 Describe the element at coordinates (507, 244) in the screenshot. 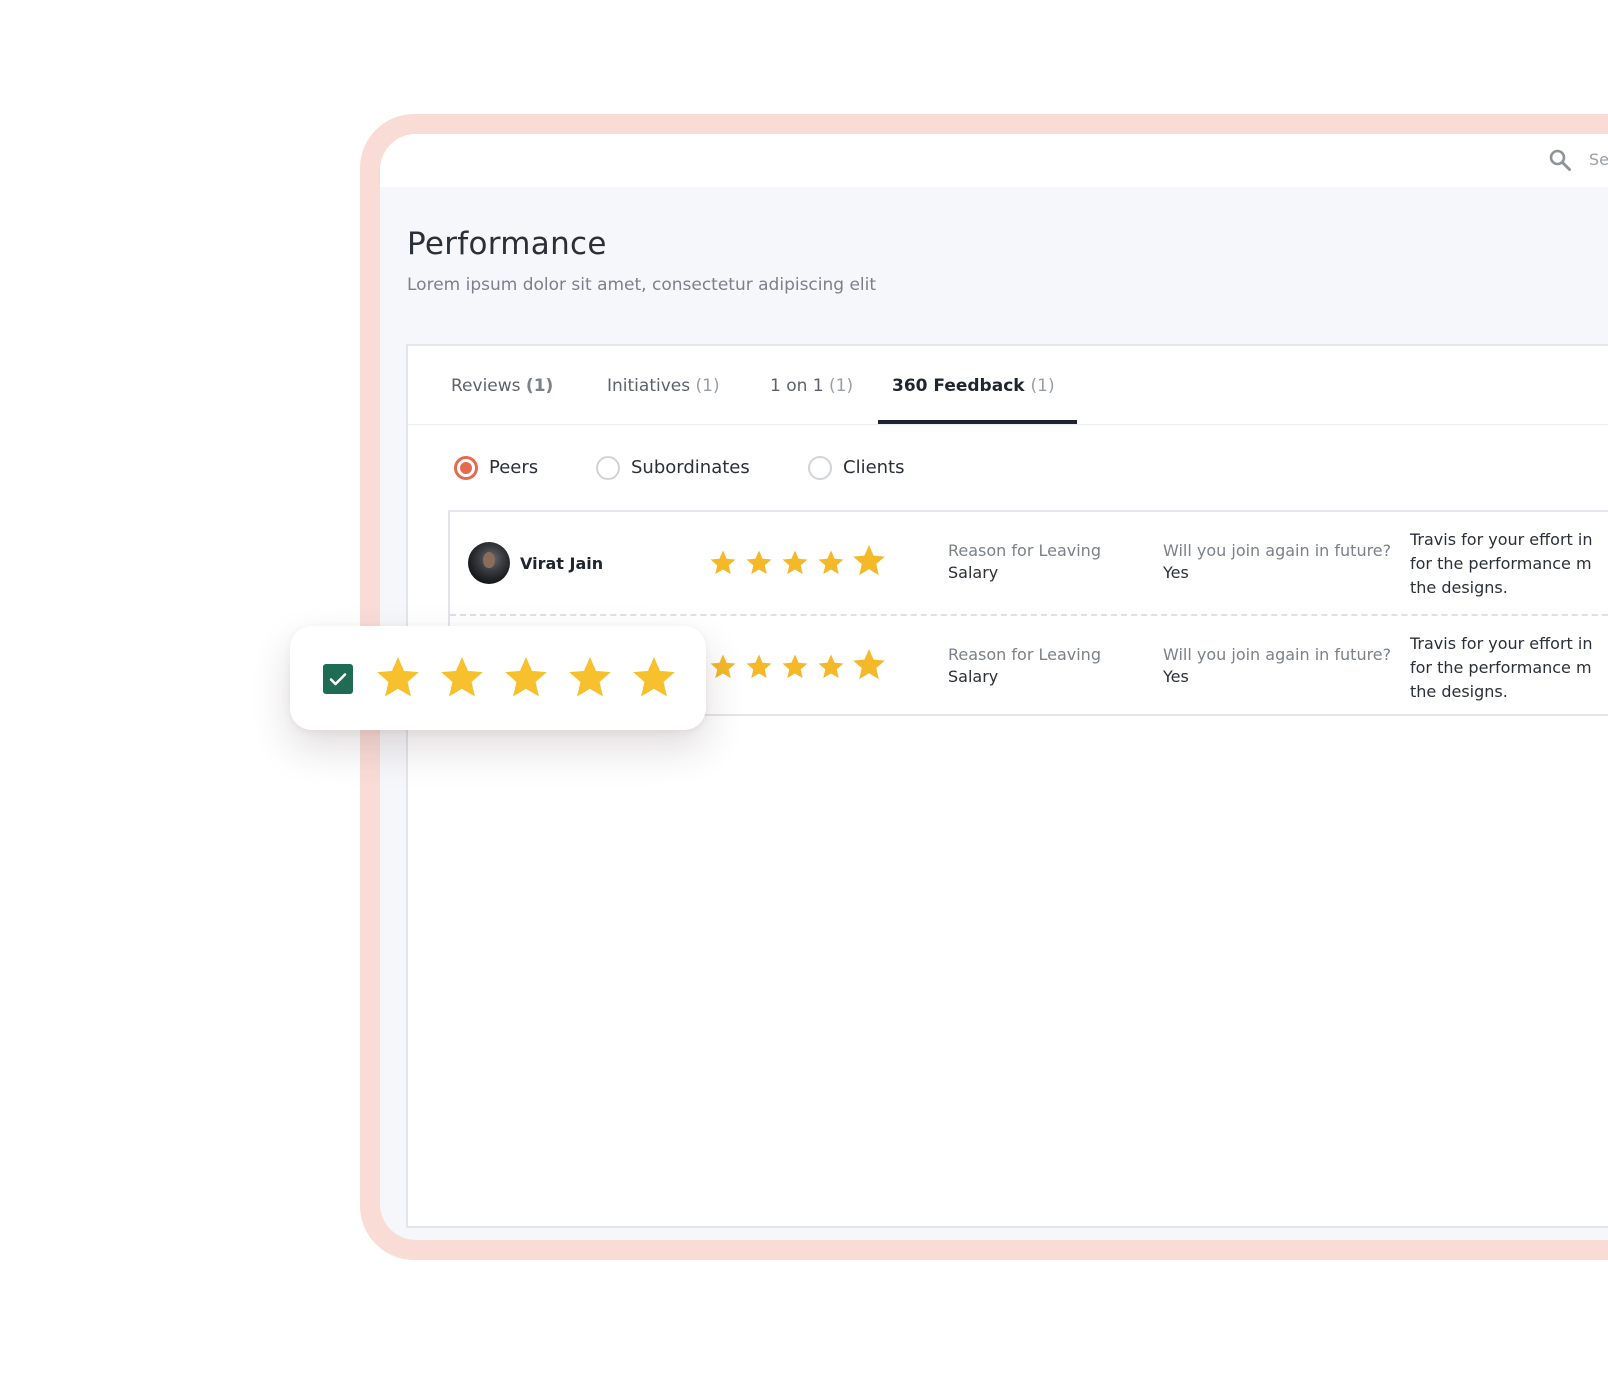

I see `page-title: Performance` at that location.